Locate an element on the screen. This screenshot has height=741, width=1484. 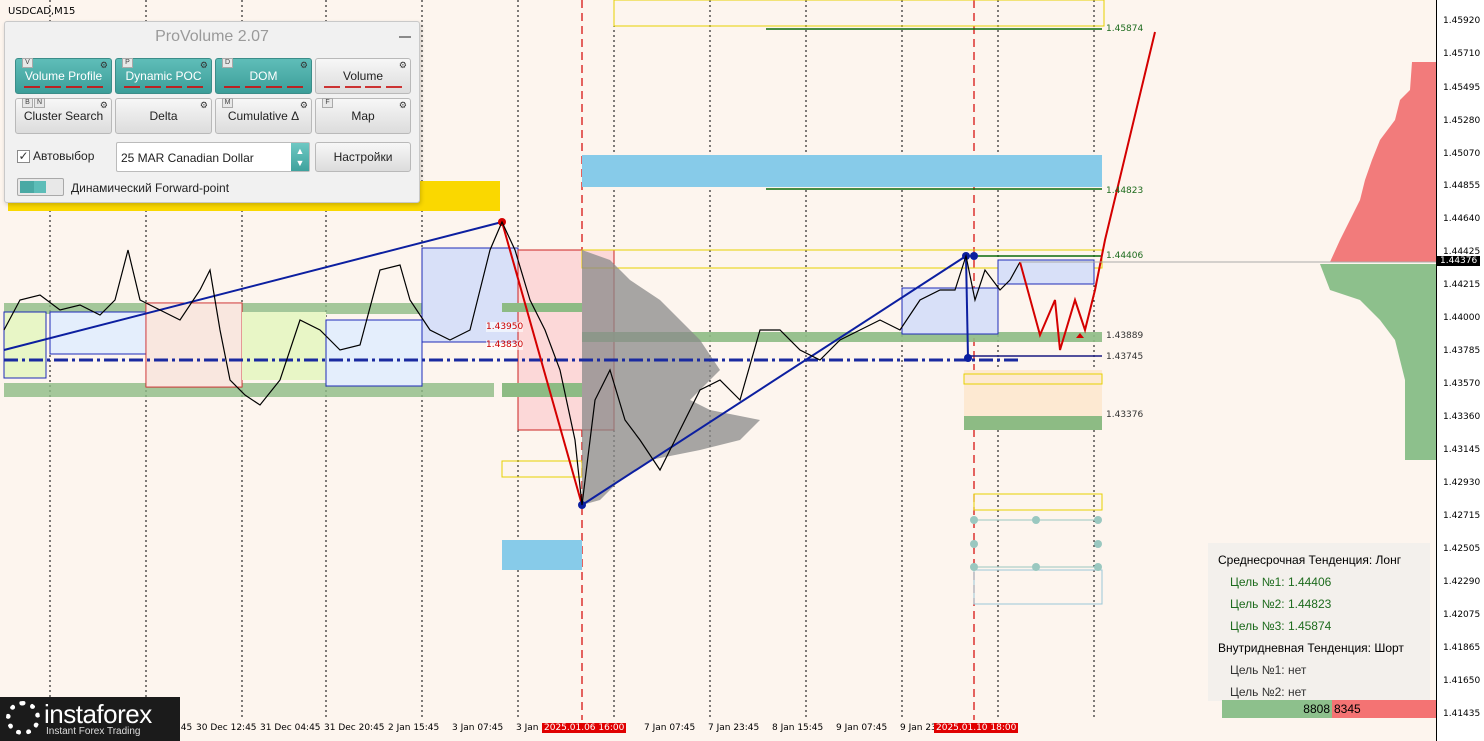
volume-profile-button: V ⚙ Volume Profile is located at coordinates (63, 76).